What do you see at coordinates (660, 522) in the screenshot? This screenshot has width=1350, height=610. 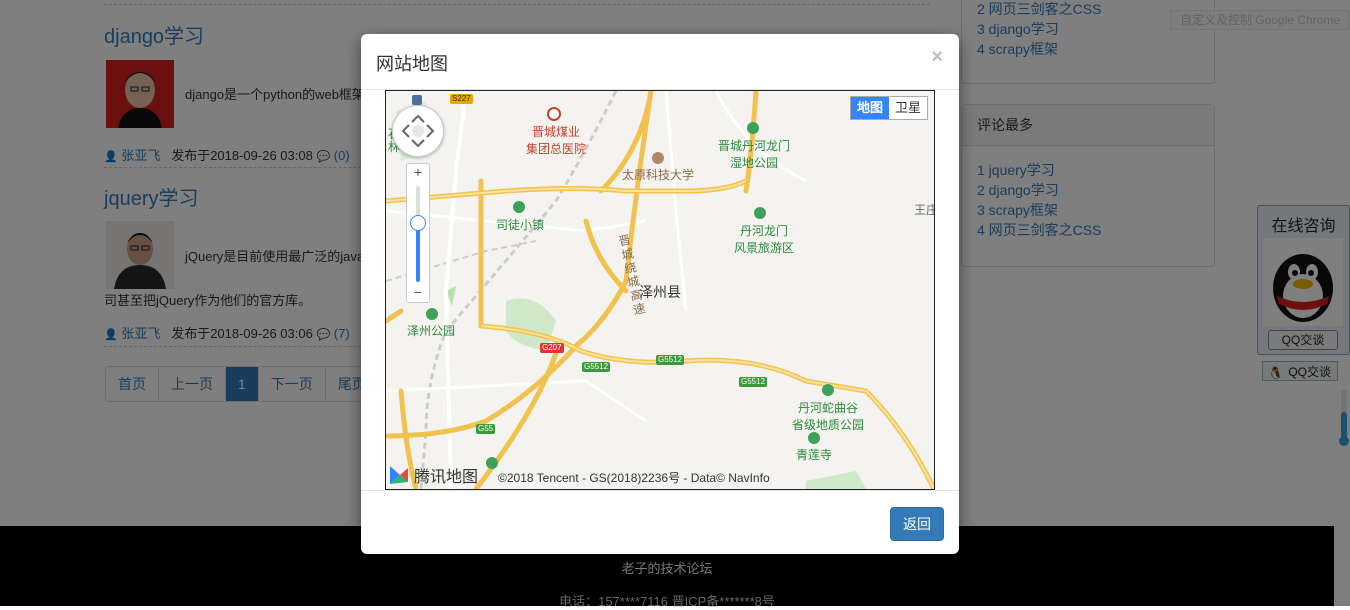 I see `modal-footer: 返回` at bounding box center [660, 522].